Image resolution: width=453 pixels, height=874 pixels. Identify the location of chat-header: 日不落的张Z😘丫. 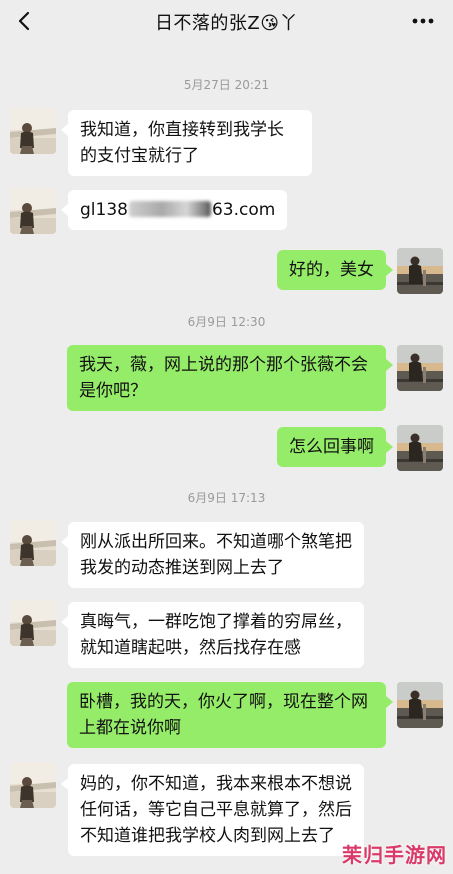
(226, 22).